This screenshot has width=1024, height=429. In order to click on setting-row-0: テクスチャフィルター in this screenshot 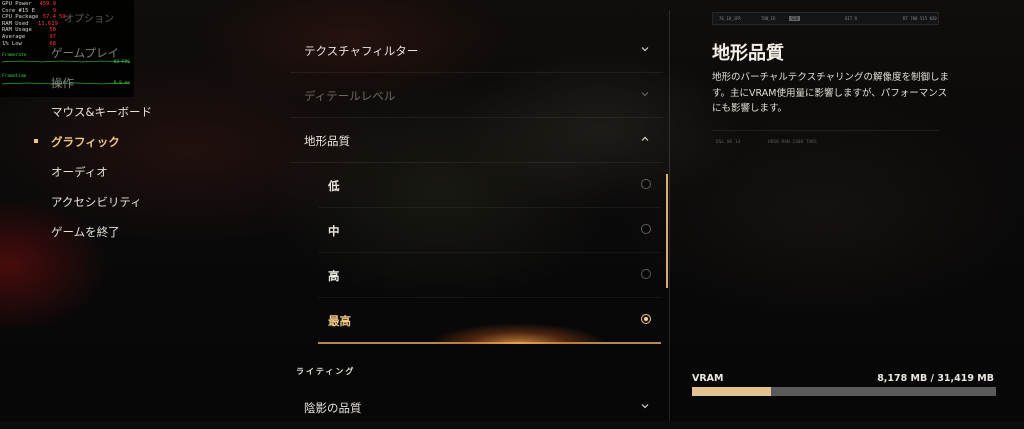, I will do `click(476, 50)`.